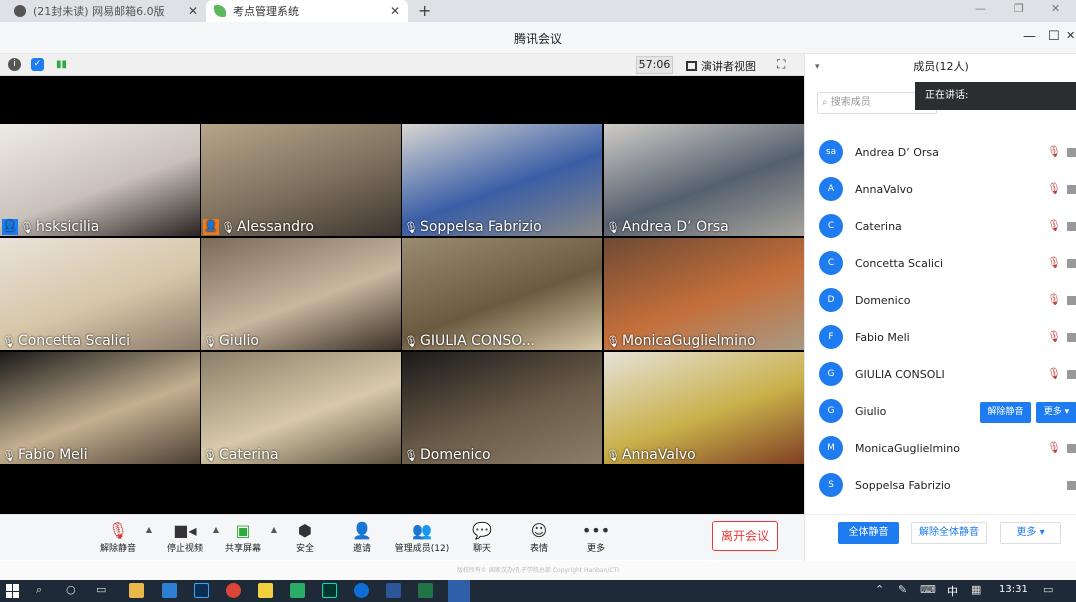  What do you see at coordinates (502, 180) in the screenshot?
I see `video-tile: 🎙 Soppelsa Fabrizio` at bounding box center [502, 180].